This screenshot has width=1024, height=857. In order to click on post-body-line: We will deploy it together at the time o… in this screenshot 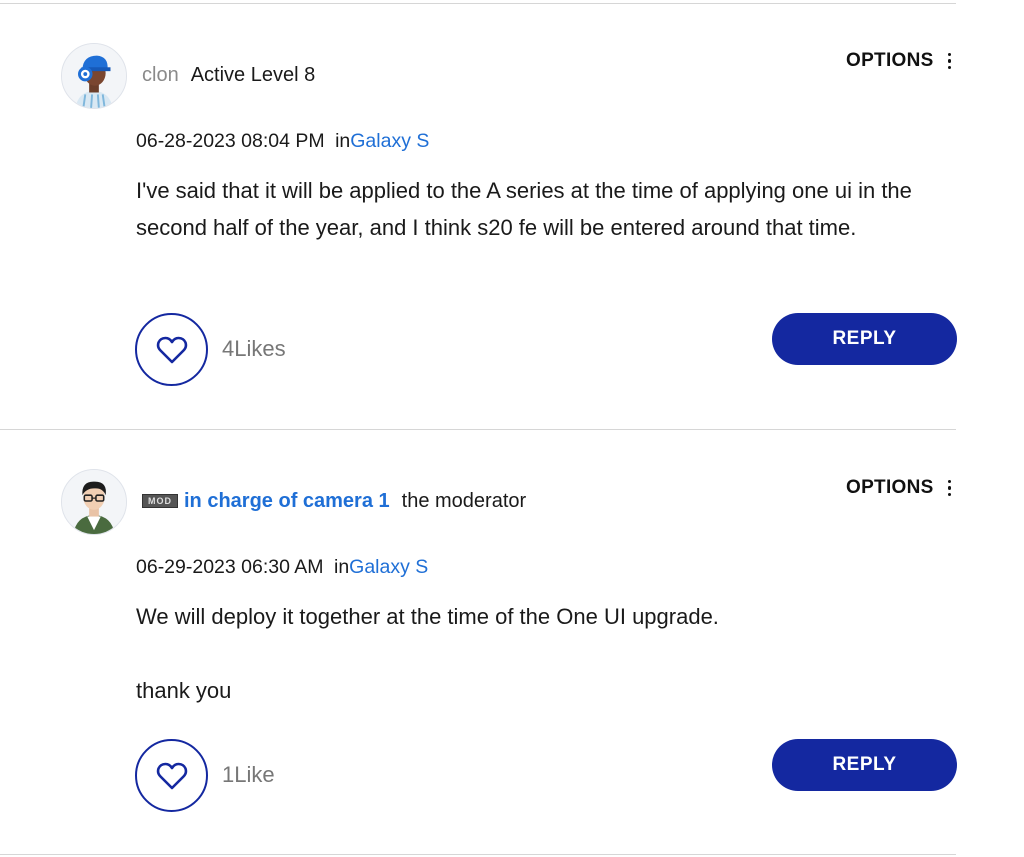, I will do `click(427, 616)`.